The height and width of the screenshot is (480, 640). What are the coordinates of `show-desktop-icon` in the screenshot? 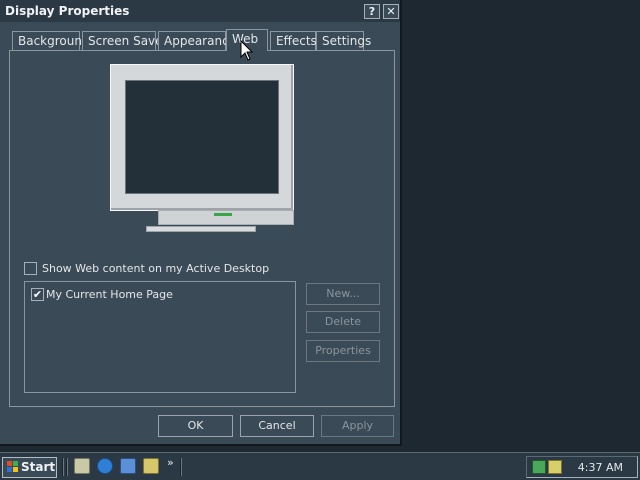 It's located at (82, 466).